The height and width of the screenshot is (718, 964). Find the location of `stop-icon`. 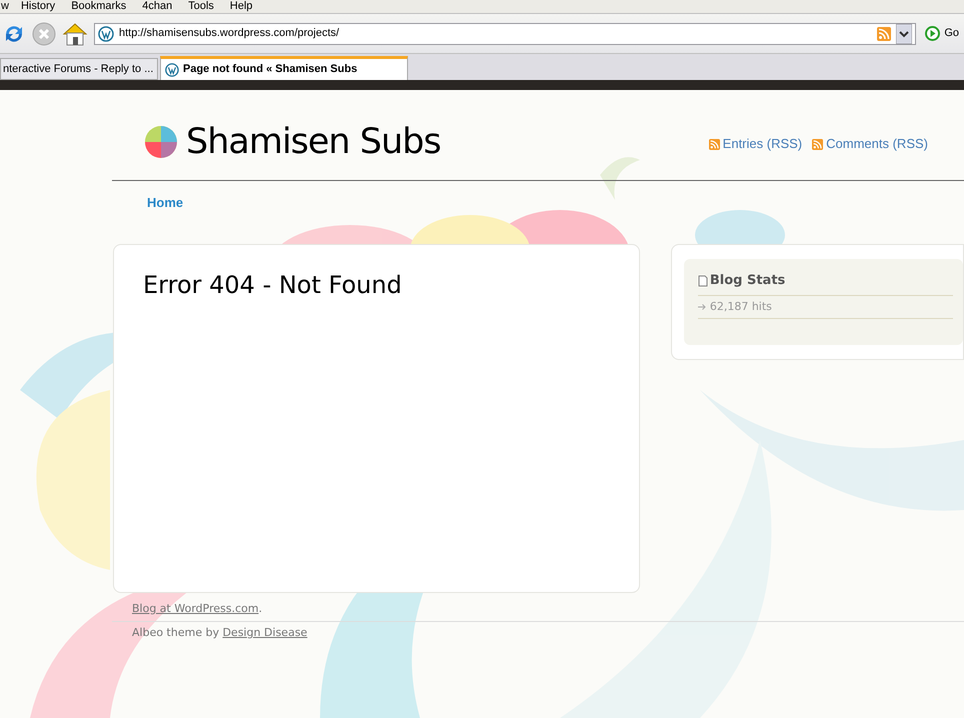

stop-icon is located at coordinates (44, 34).